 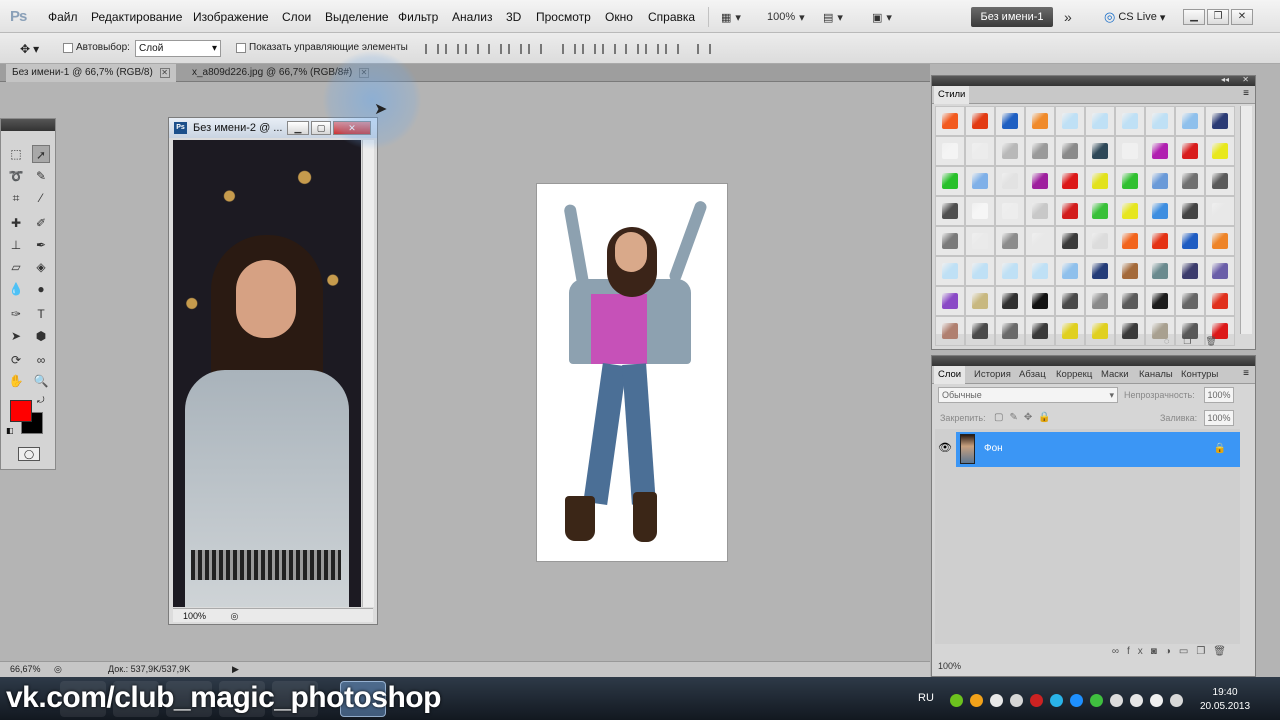 I want to click on auto-align-icon, so click(x=704, y=49).